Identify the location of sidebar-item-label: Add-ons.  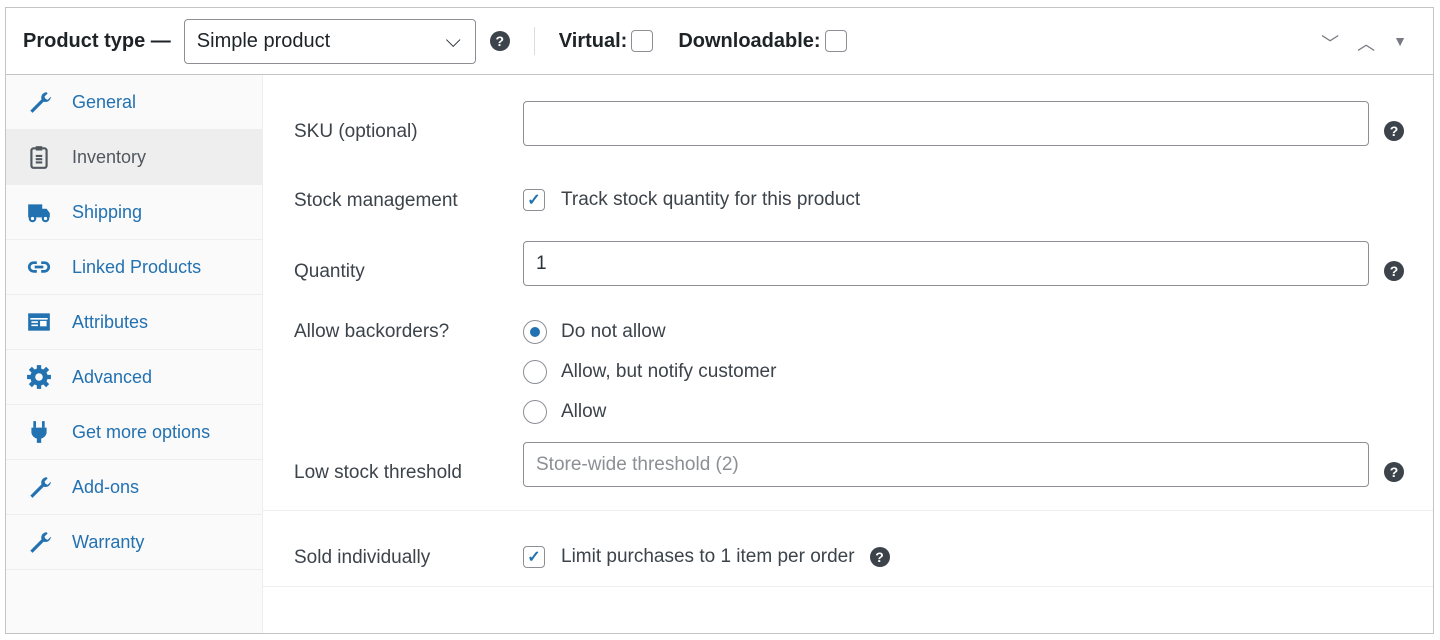
(106, 486).